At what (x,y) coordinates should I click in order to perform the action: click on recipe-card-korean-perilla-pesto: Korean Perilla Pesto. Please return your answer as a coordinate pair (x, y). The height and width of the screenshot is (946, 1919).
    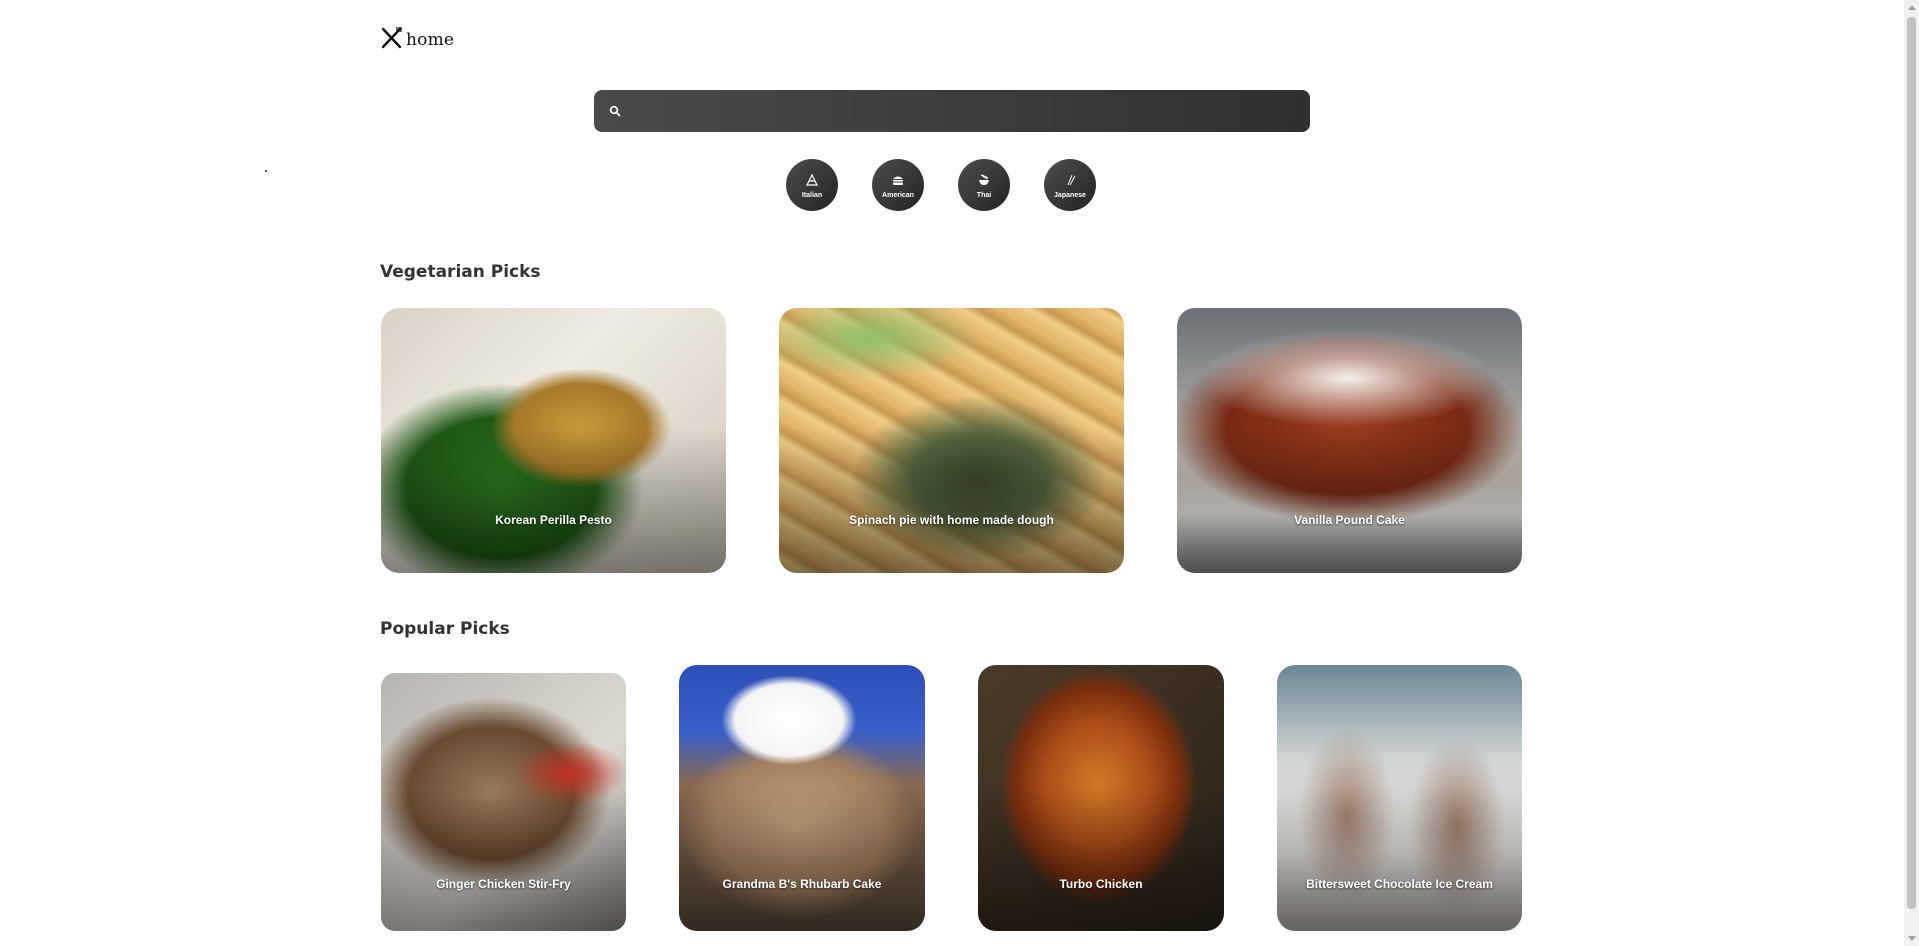
    Looking at the image, I should click on (553, 440).